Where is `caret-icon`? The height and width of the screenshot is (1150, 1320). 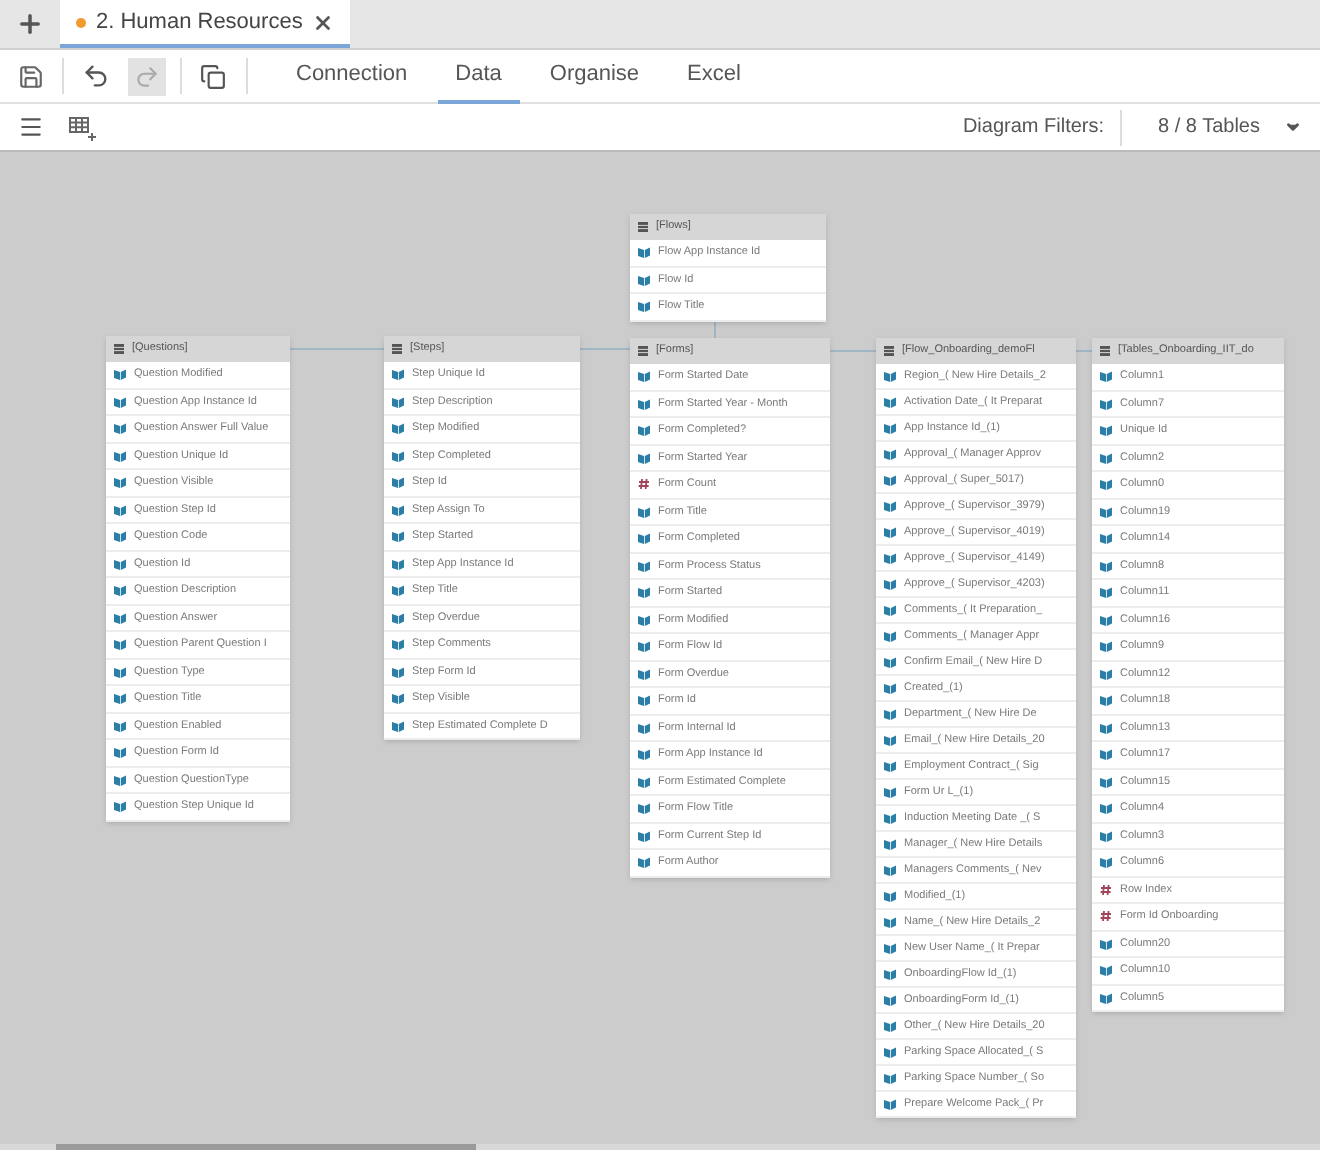 caret-icon is located at coordinates (1293, 127).